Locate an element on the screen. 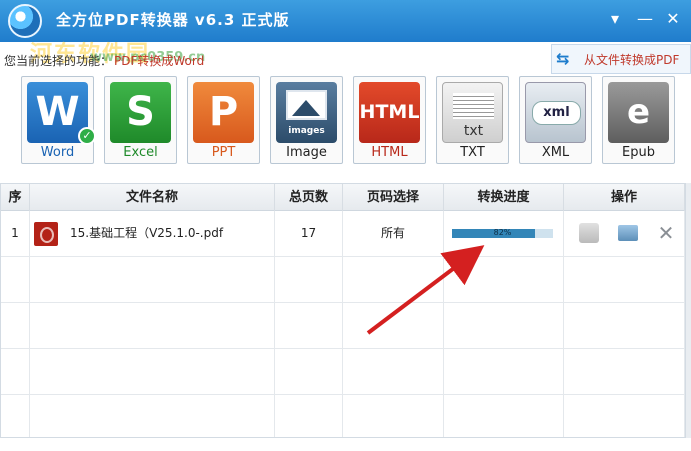 This screenshot has width=691, height=451. table-header: 序 文件名称 总页数 页码选择 转换进度 操作 is located at coordinates (343, 197).